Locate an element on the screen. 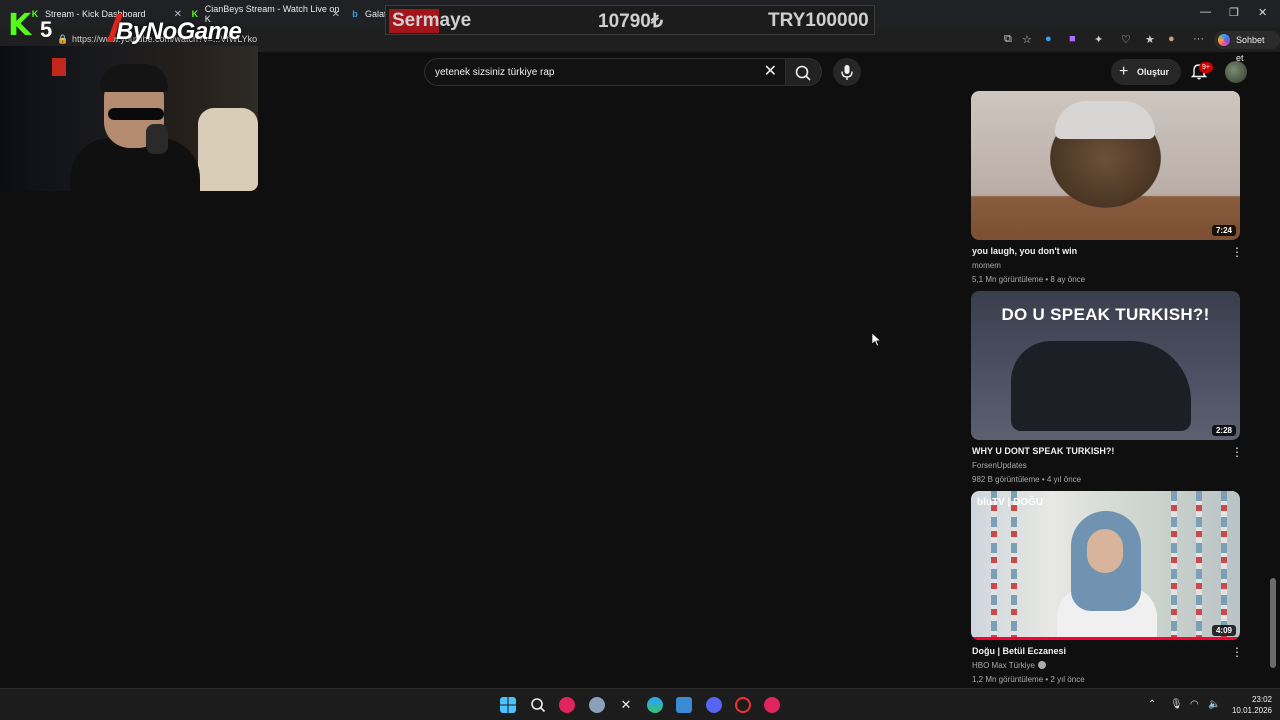 The width and height of the screenshot is (1280, 720). sermaye-value: 10790₺ is located at coordinates (630, 21).